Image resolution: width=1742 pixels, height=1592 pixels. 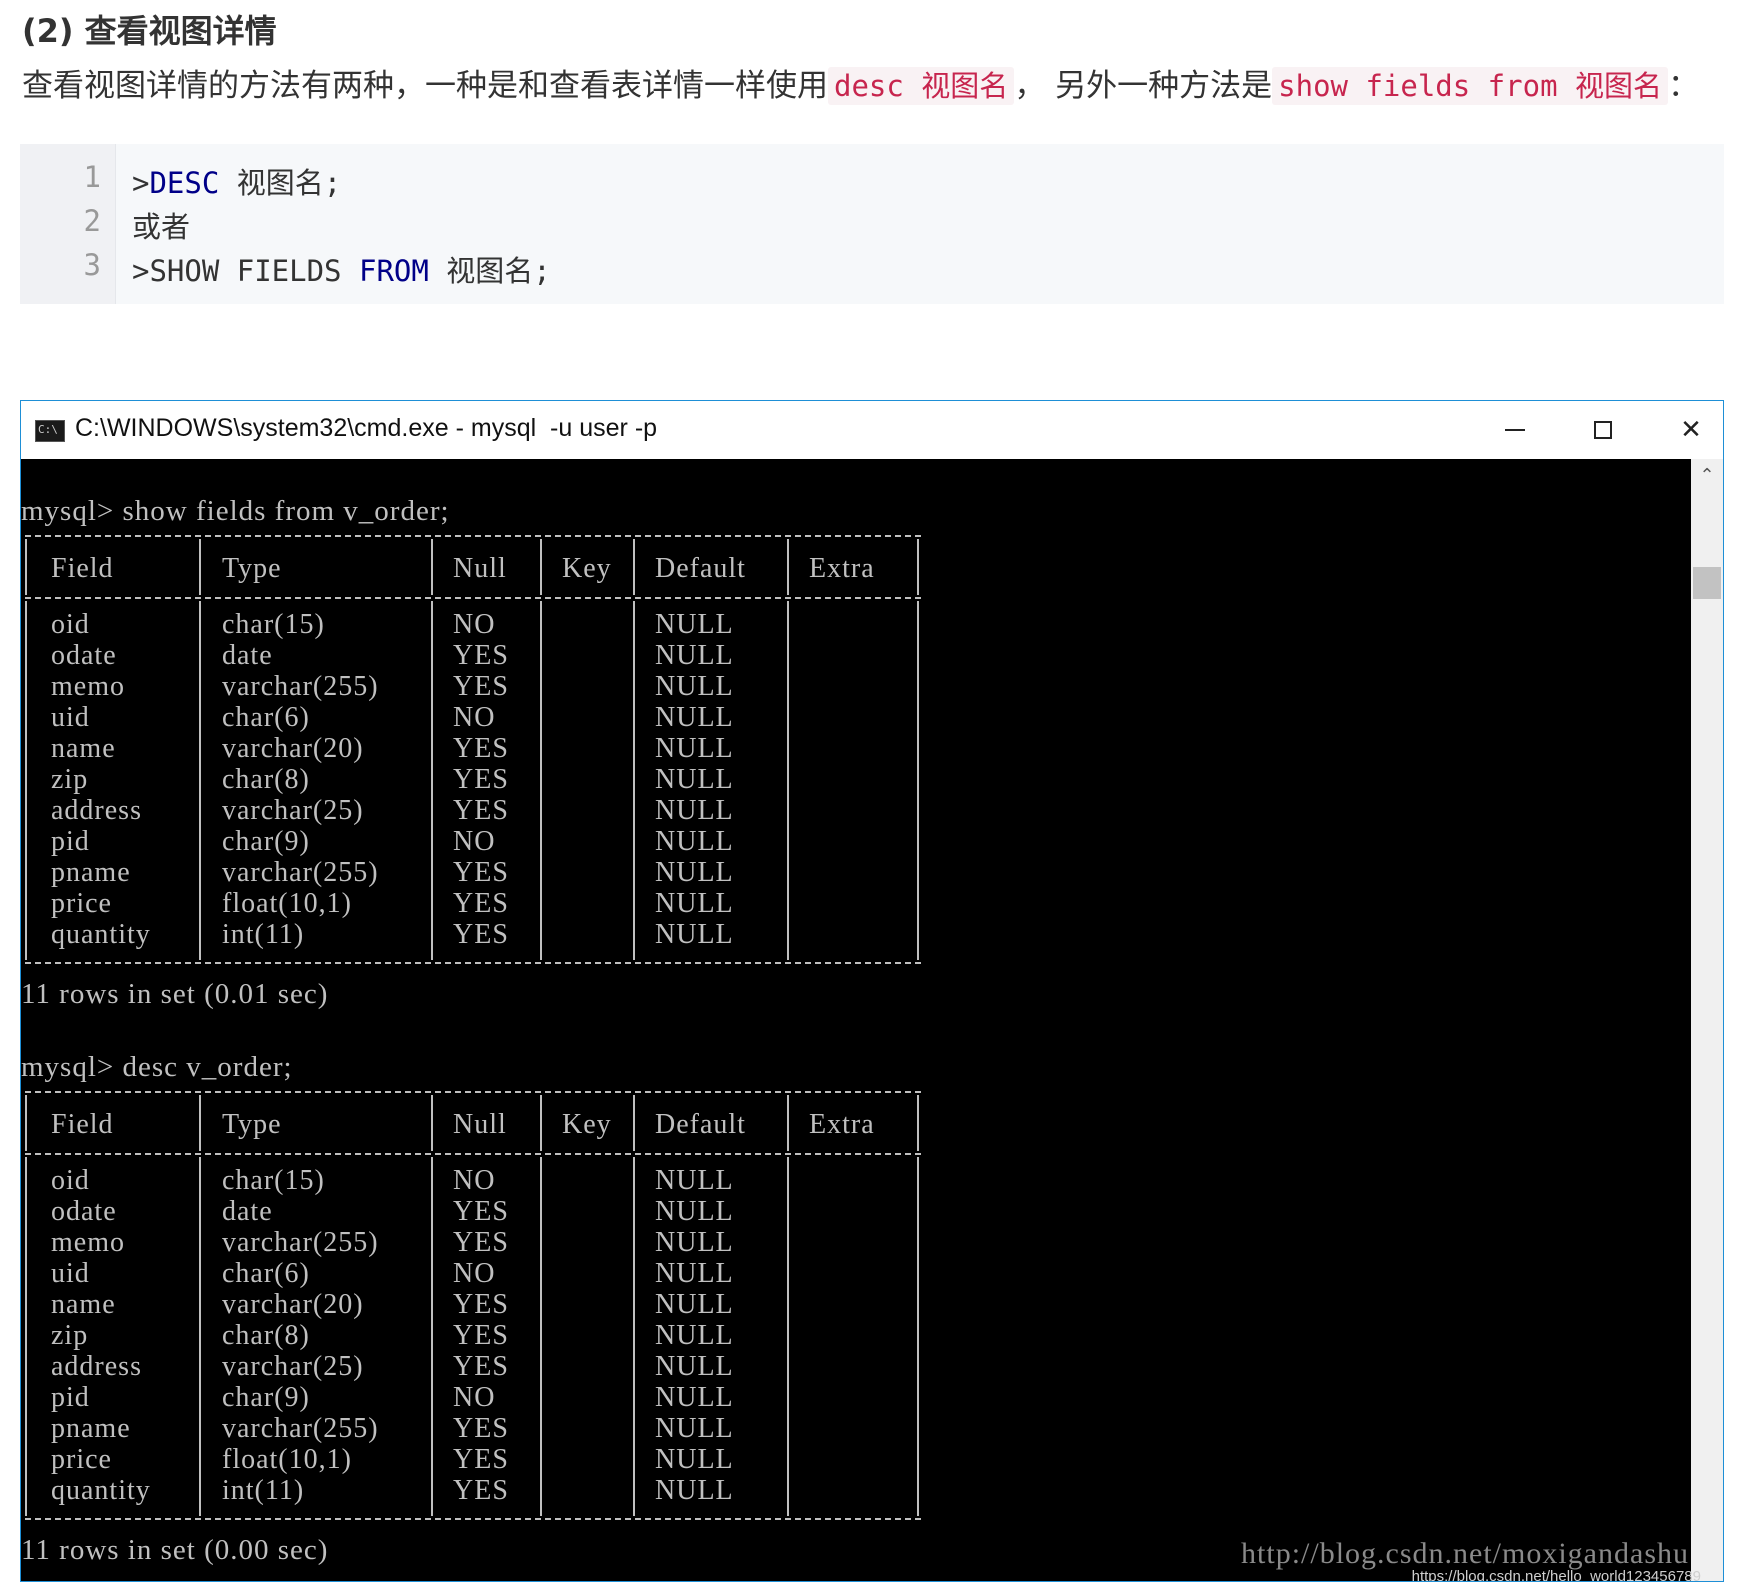 What do you see at coordinates (70, 1273) in the screenshot?
I see `table-cell: uid` at bounding box center [70, 1273].